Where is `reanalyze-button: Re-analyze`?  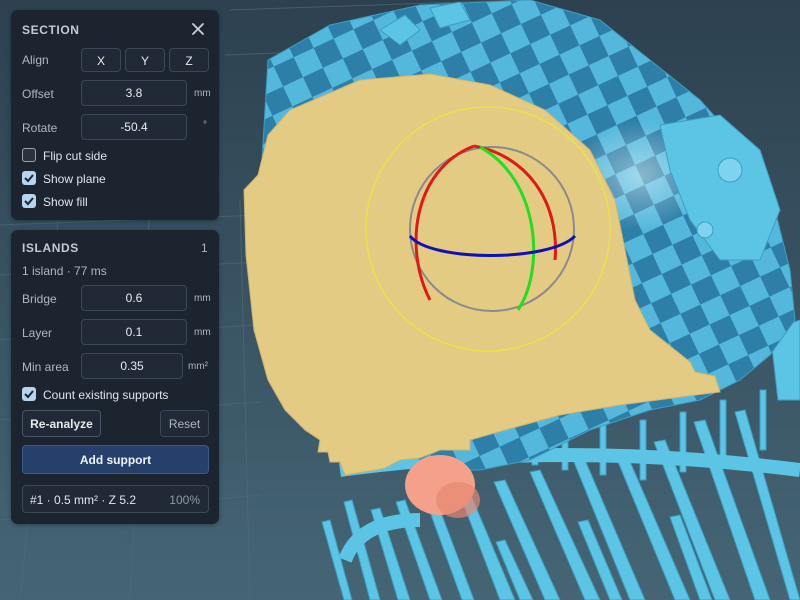 reanalyze-button: Re-analyze is located at coordinates (61, 423).